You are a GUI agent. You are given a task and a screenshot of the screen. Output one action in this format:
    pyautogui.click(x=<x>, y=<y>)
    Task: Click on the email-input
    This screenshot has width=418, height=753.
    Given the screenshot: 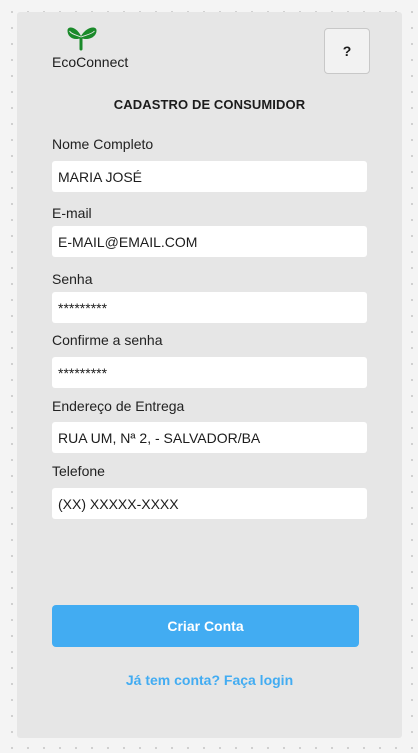 What is the action you would take?
    pyautogui.click(x=209, y=241)
    